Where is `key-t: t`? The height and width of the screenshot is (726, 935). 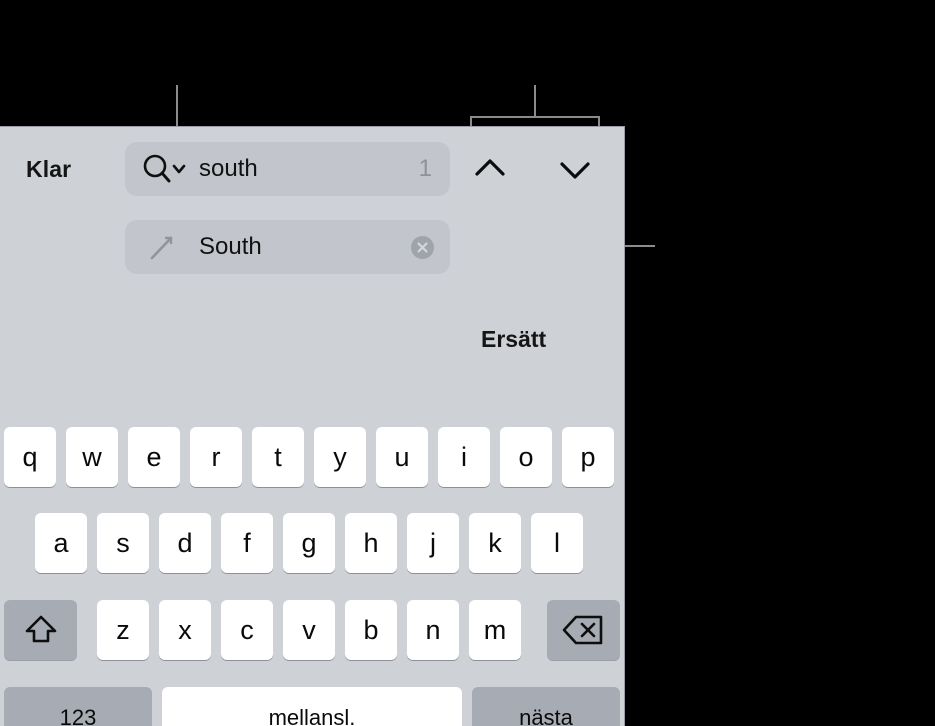
key-t: t is located at coordinates (278, 457).